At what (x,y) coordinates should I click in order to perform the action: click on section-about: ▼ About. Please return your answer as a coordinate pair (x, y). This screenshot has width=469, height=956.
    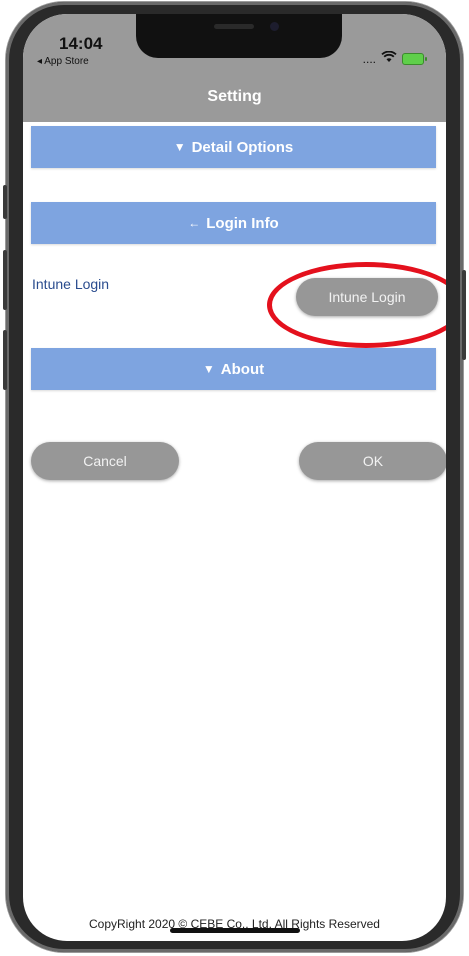
    Looking at the image, I should click on (233, 369).